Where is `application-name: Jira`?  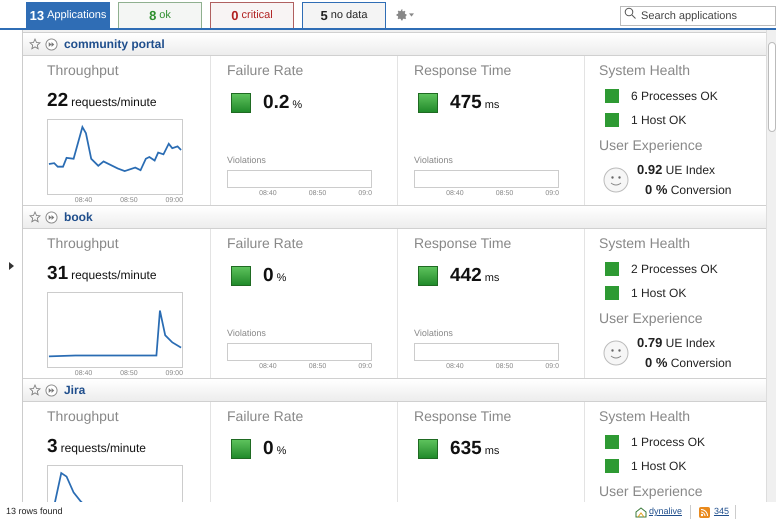 application-name: Jira is located at coordinates (75, 390).